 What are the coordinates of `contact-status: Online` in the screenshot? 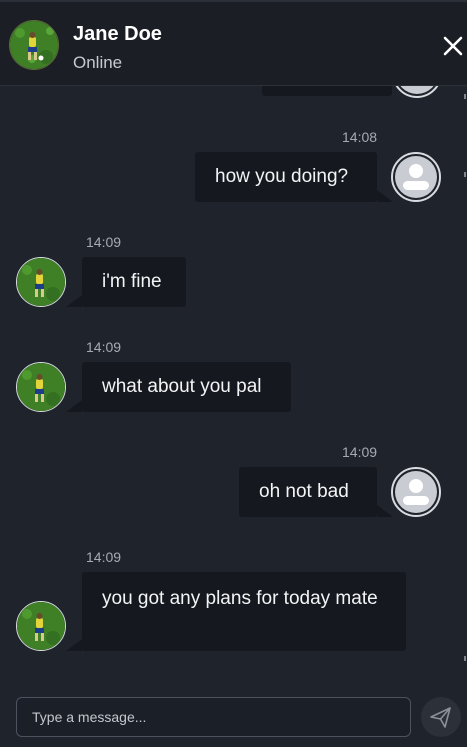 It's located at (98, 62).